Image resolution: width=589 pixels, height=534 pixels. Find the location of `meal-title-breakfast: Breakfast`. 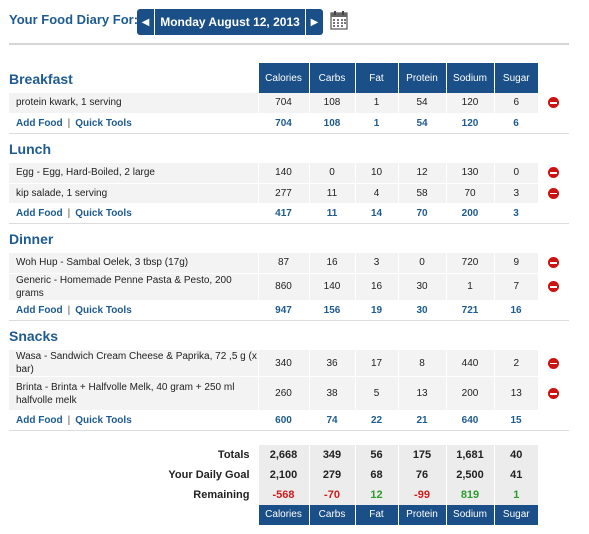

meal-title-breakfast: Breakfast is located at coordinates (41, 79).